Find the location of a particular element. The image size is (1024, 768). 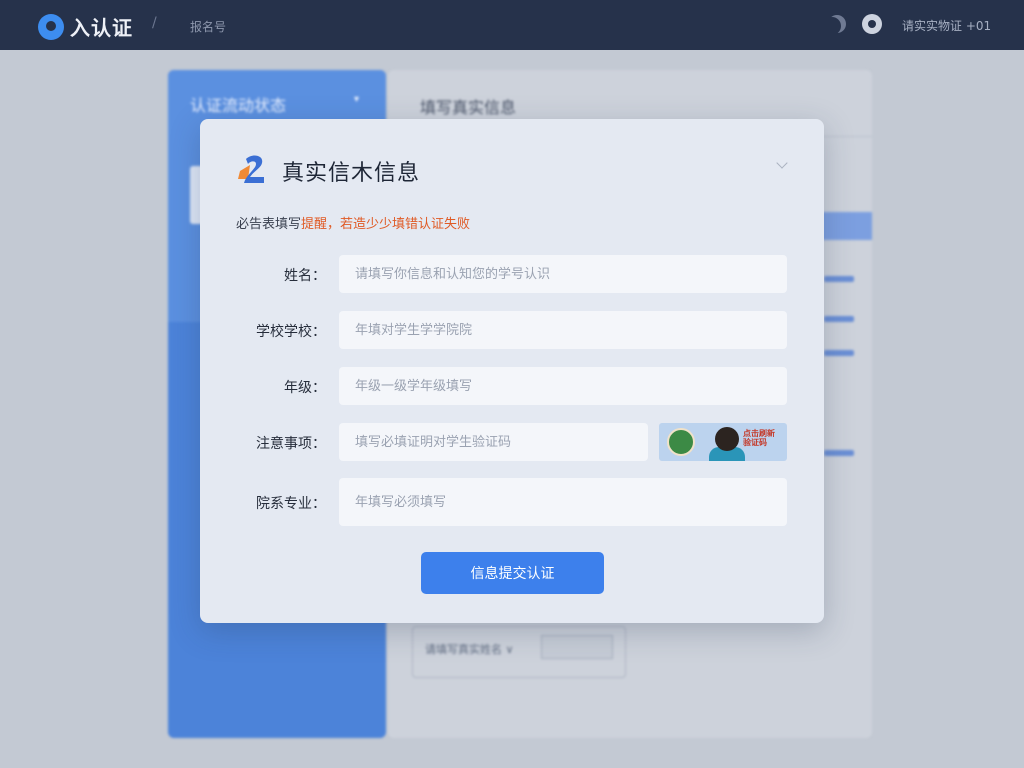

notice-accent: 提醒， is located at coordinates (321, 224).